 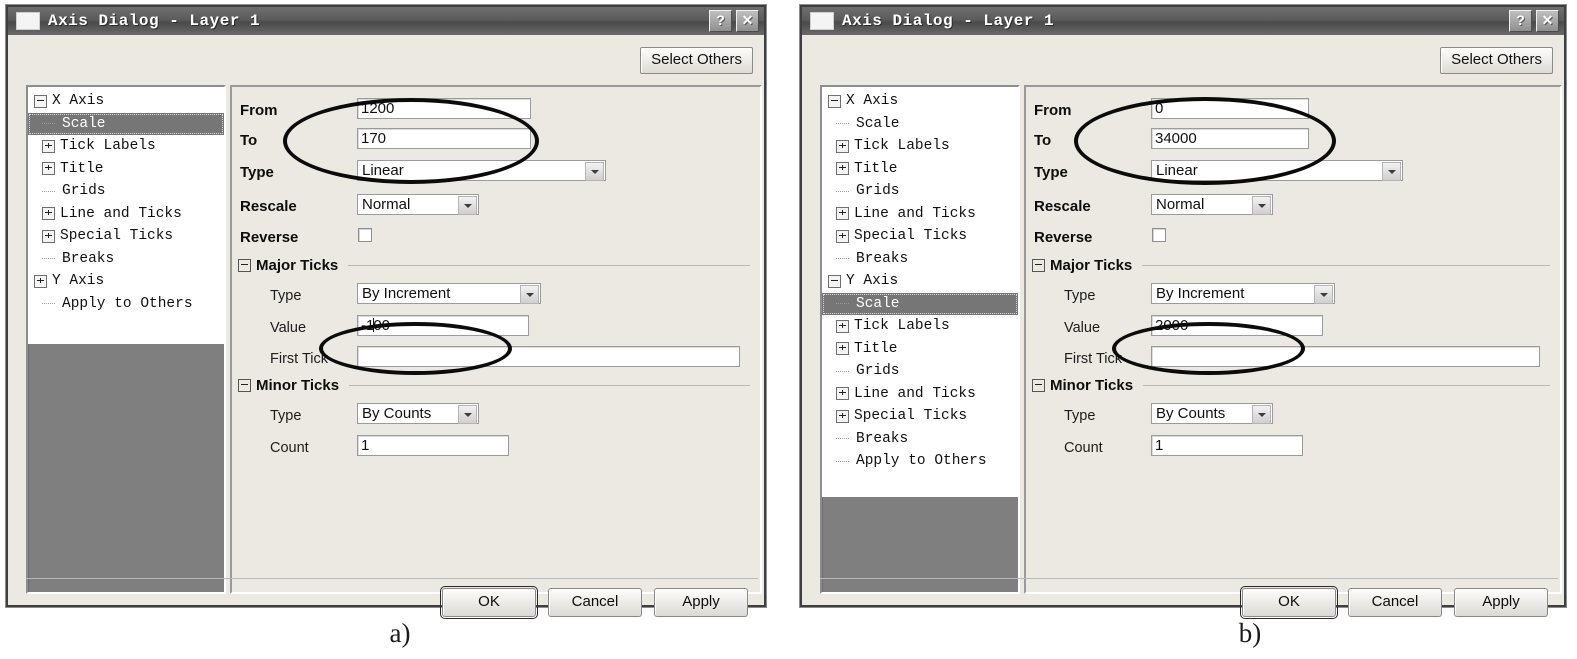 What do you see at coordinates (1230, 138) in the screenshot?
I see `to-input: 34000` at bounding box center [1230, 138].